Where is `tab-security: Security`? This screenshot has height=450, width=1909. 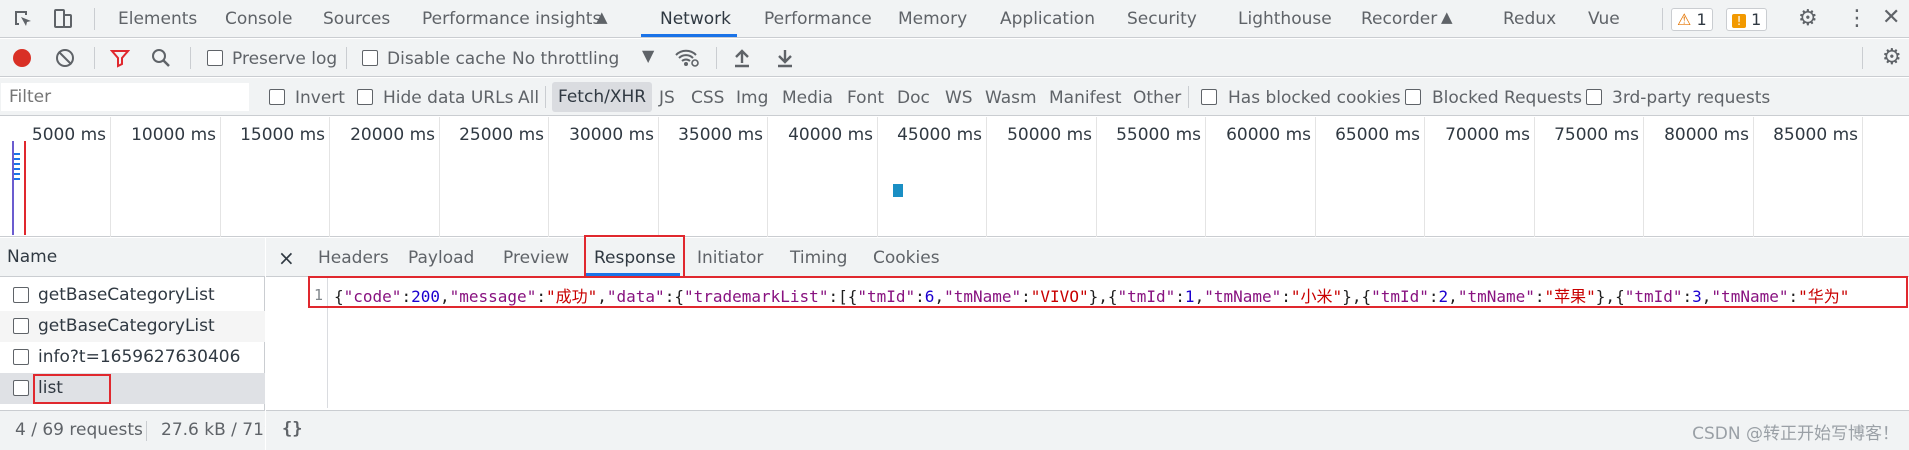
tab-security: Security is located at coordinates (1162, 19).